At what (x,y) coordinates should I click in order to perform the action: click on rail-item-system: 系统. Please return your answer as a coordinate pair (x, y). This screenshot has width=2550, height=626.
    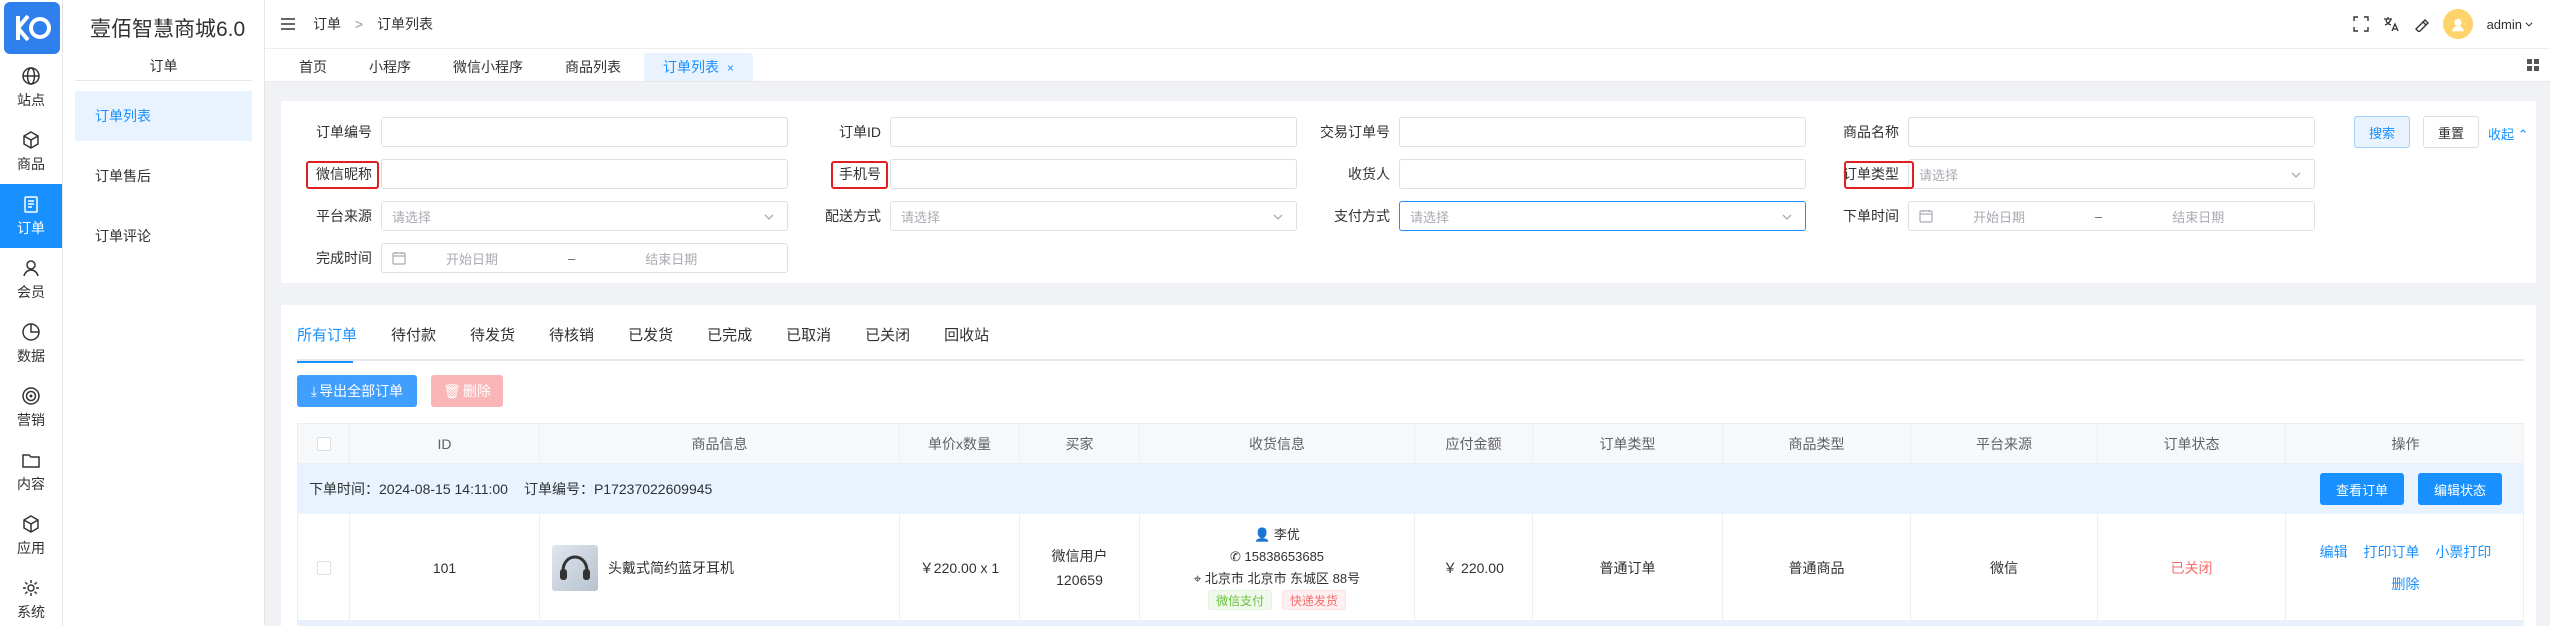
    Looking at the image, I should click on (31, 597).